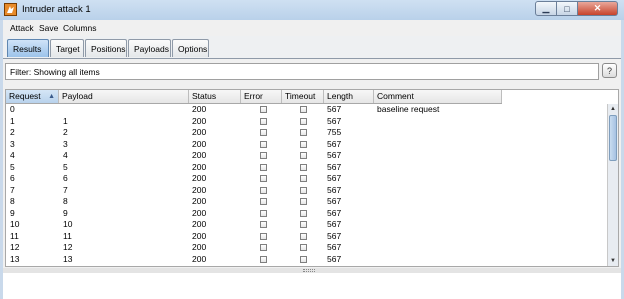  I want to click on table-row: 11 11 200 567, so click(254, 237).